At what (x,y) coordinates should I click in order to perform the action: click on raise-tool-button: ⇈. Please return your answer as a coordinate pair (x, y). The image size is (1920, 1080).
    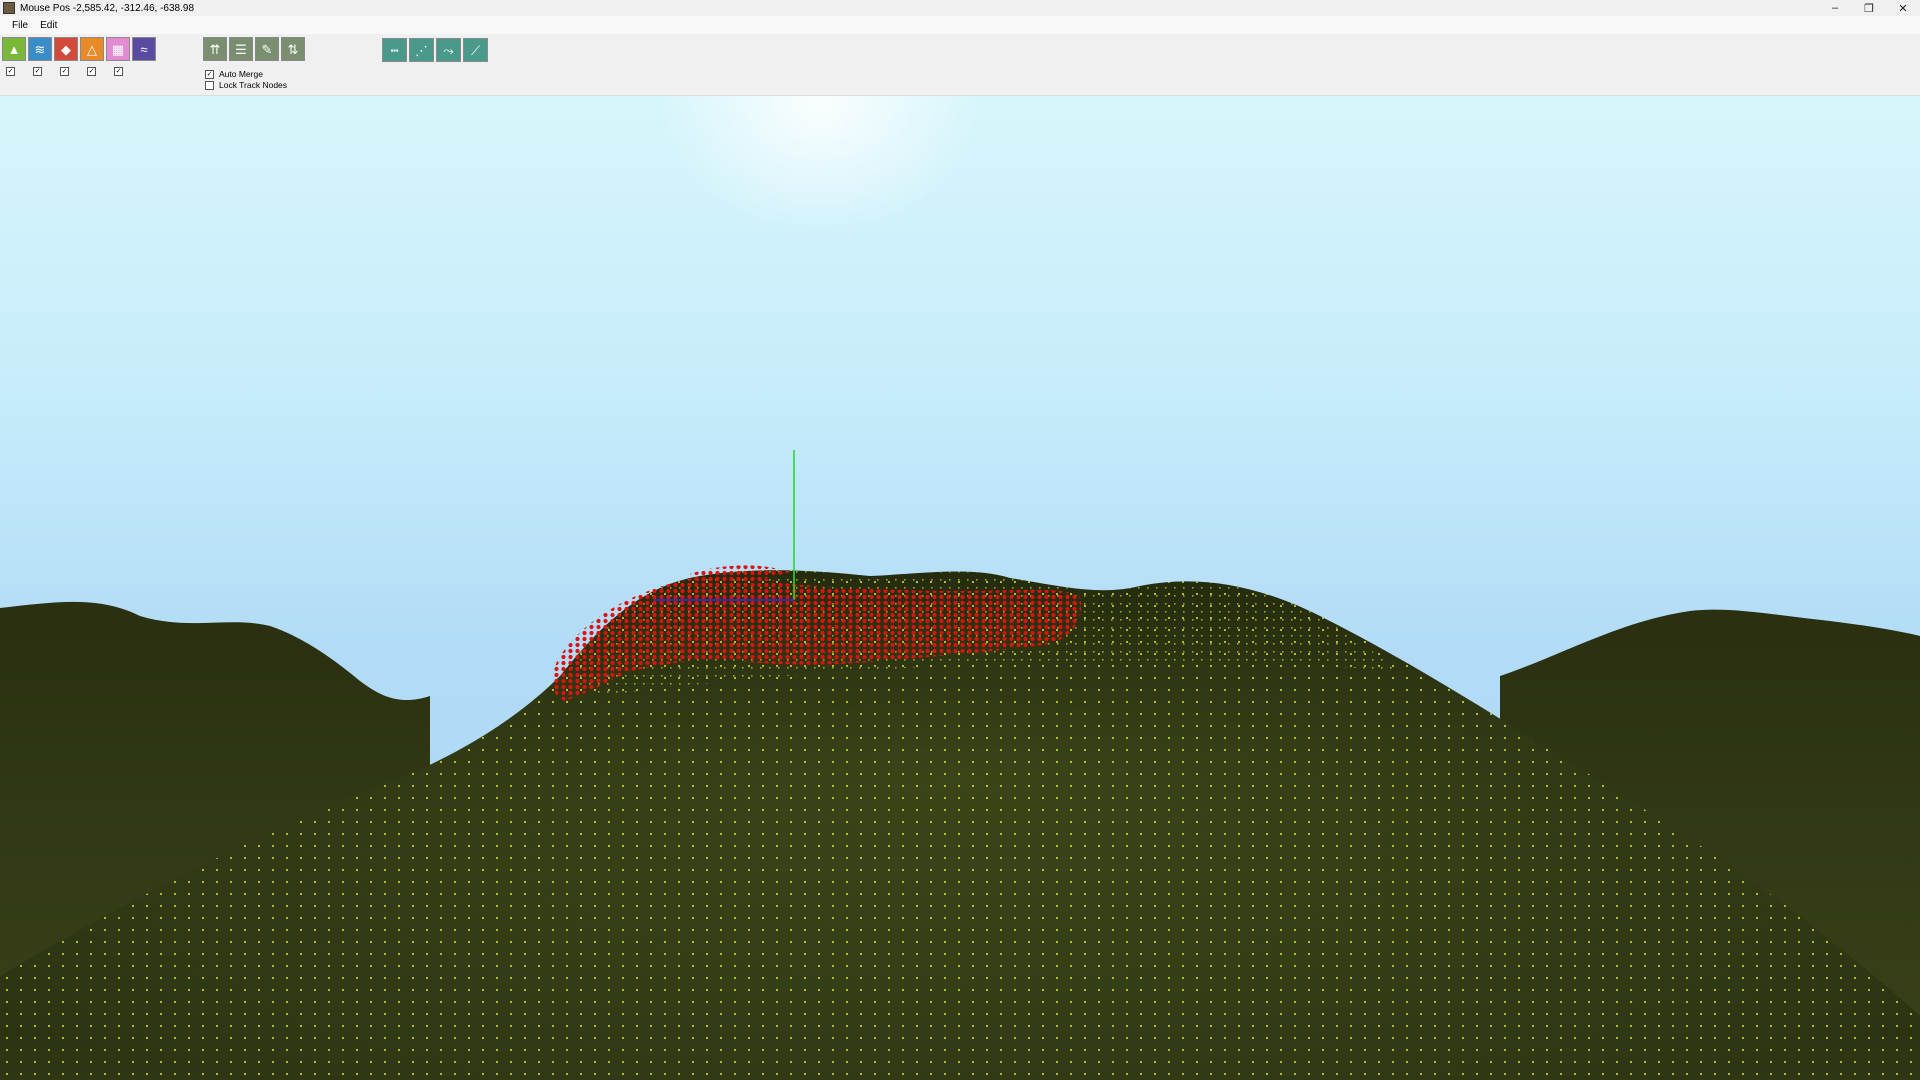
    Looking at the image, I should click on (215, 49).